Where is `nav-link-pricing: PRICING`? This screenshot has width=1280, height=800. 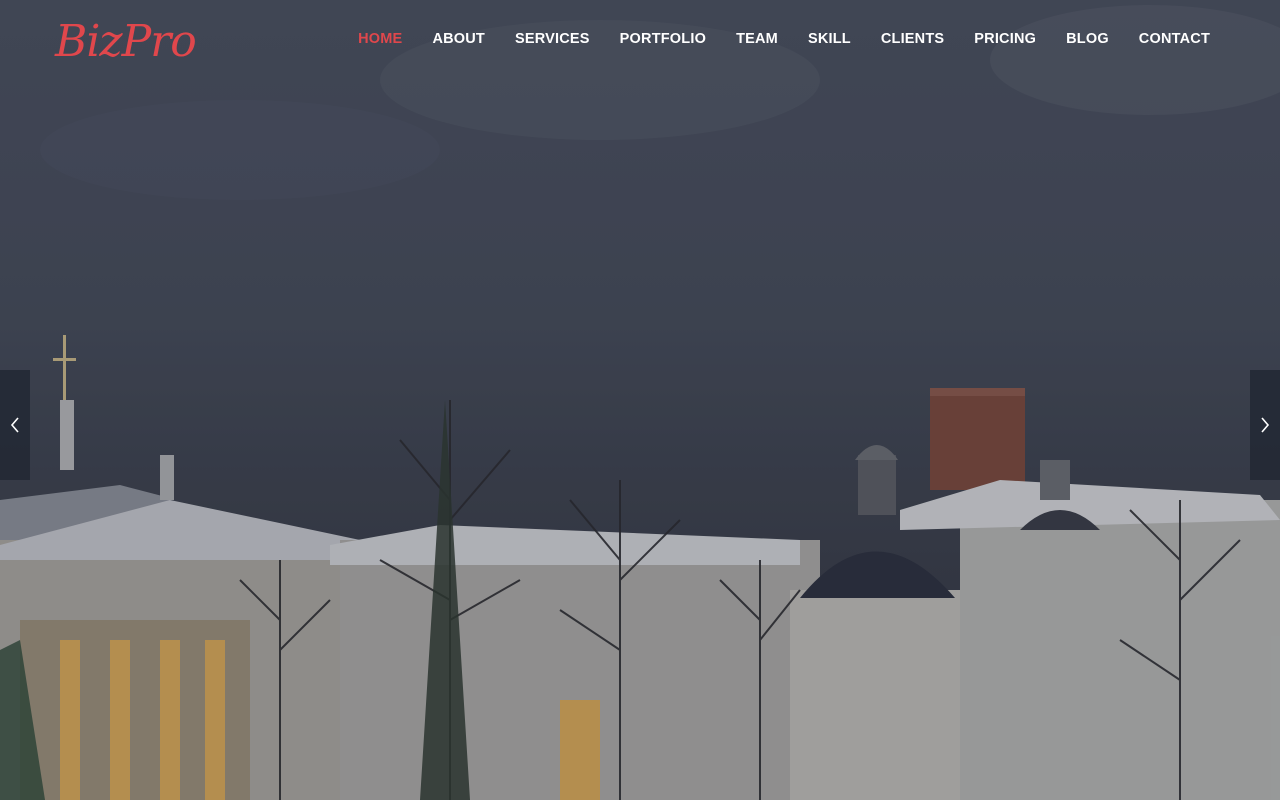 nav-link-pricing: PRICING is located at coordinates (1005, 39).